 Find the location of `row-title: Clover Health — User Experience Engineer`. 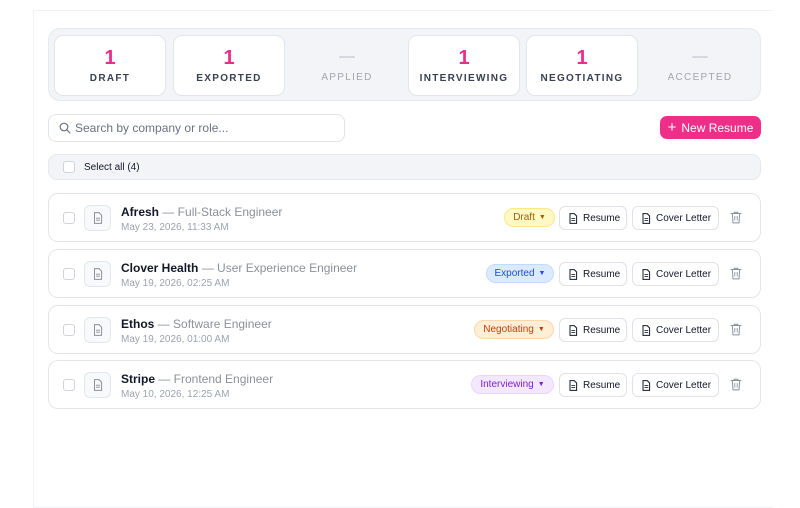

row-title: Clover Health — User Experience Engineer is located at coordinates (239, 268).